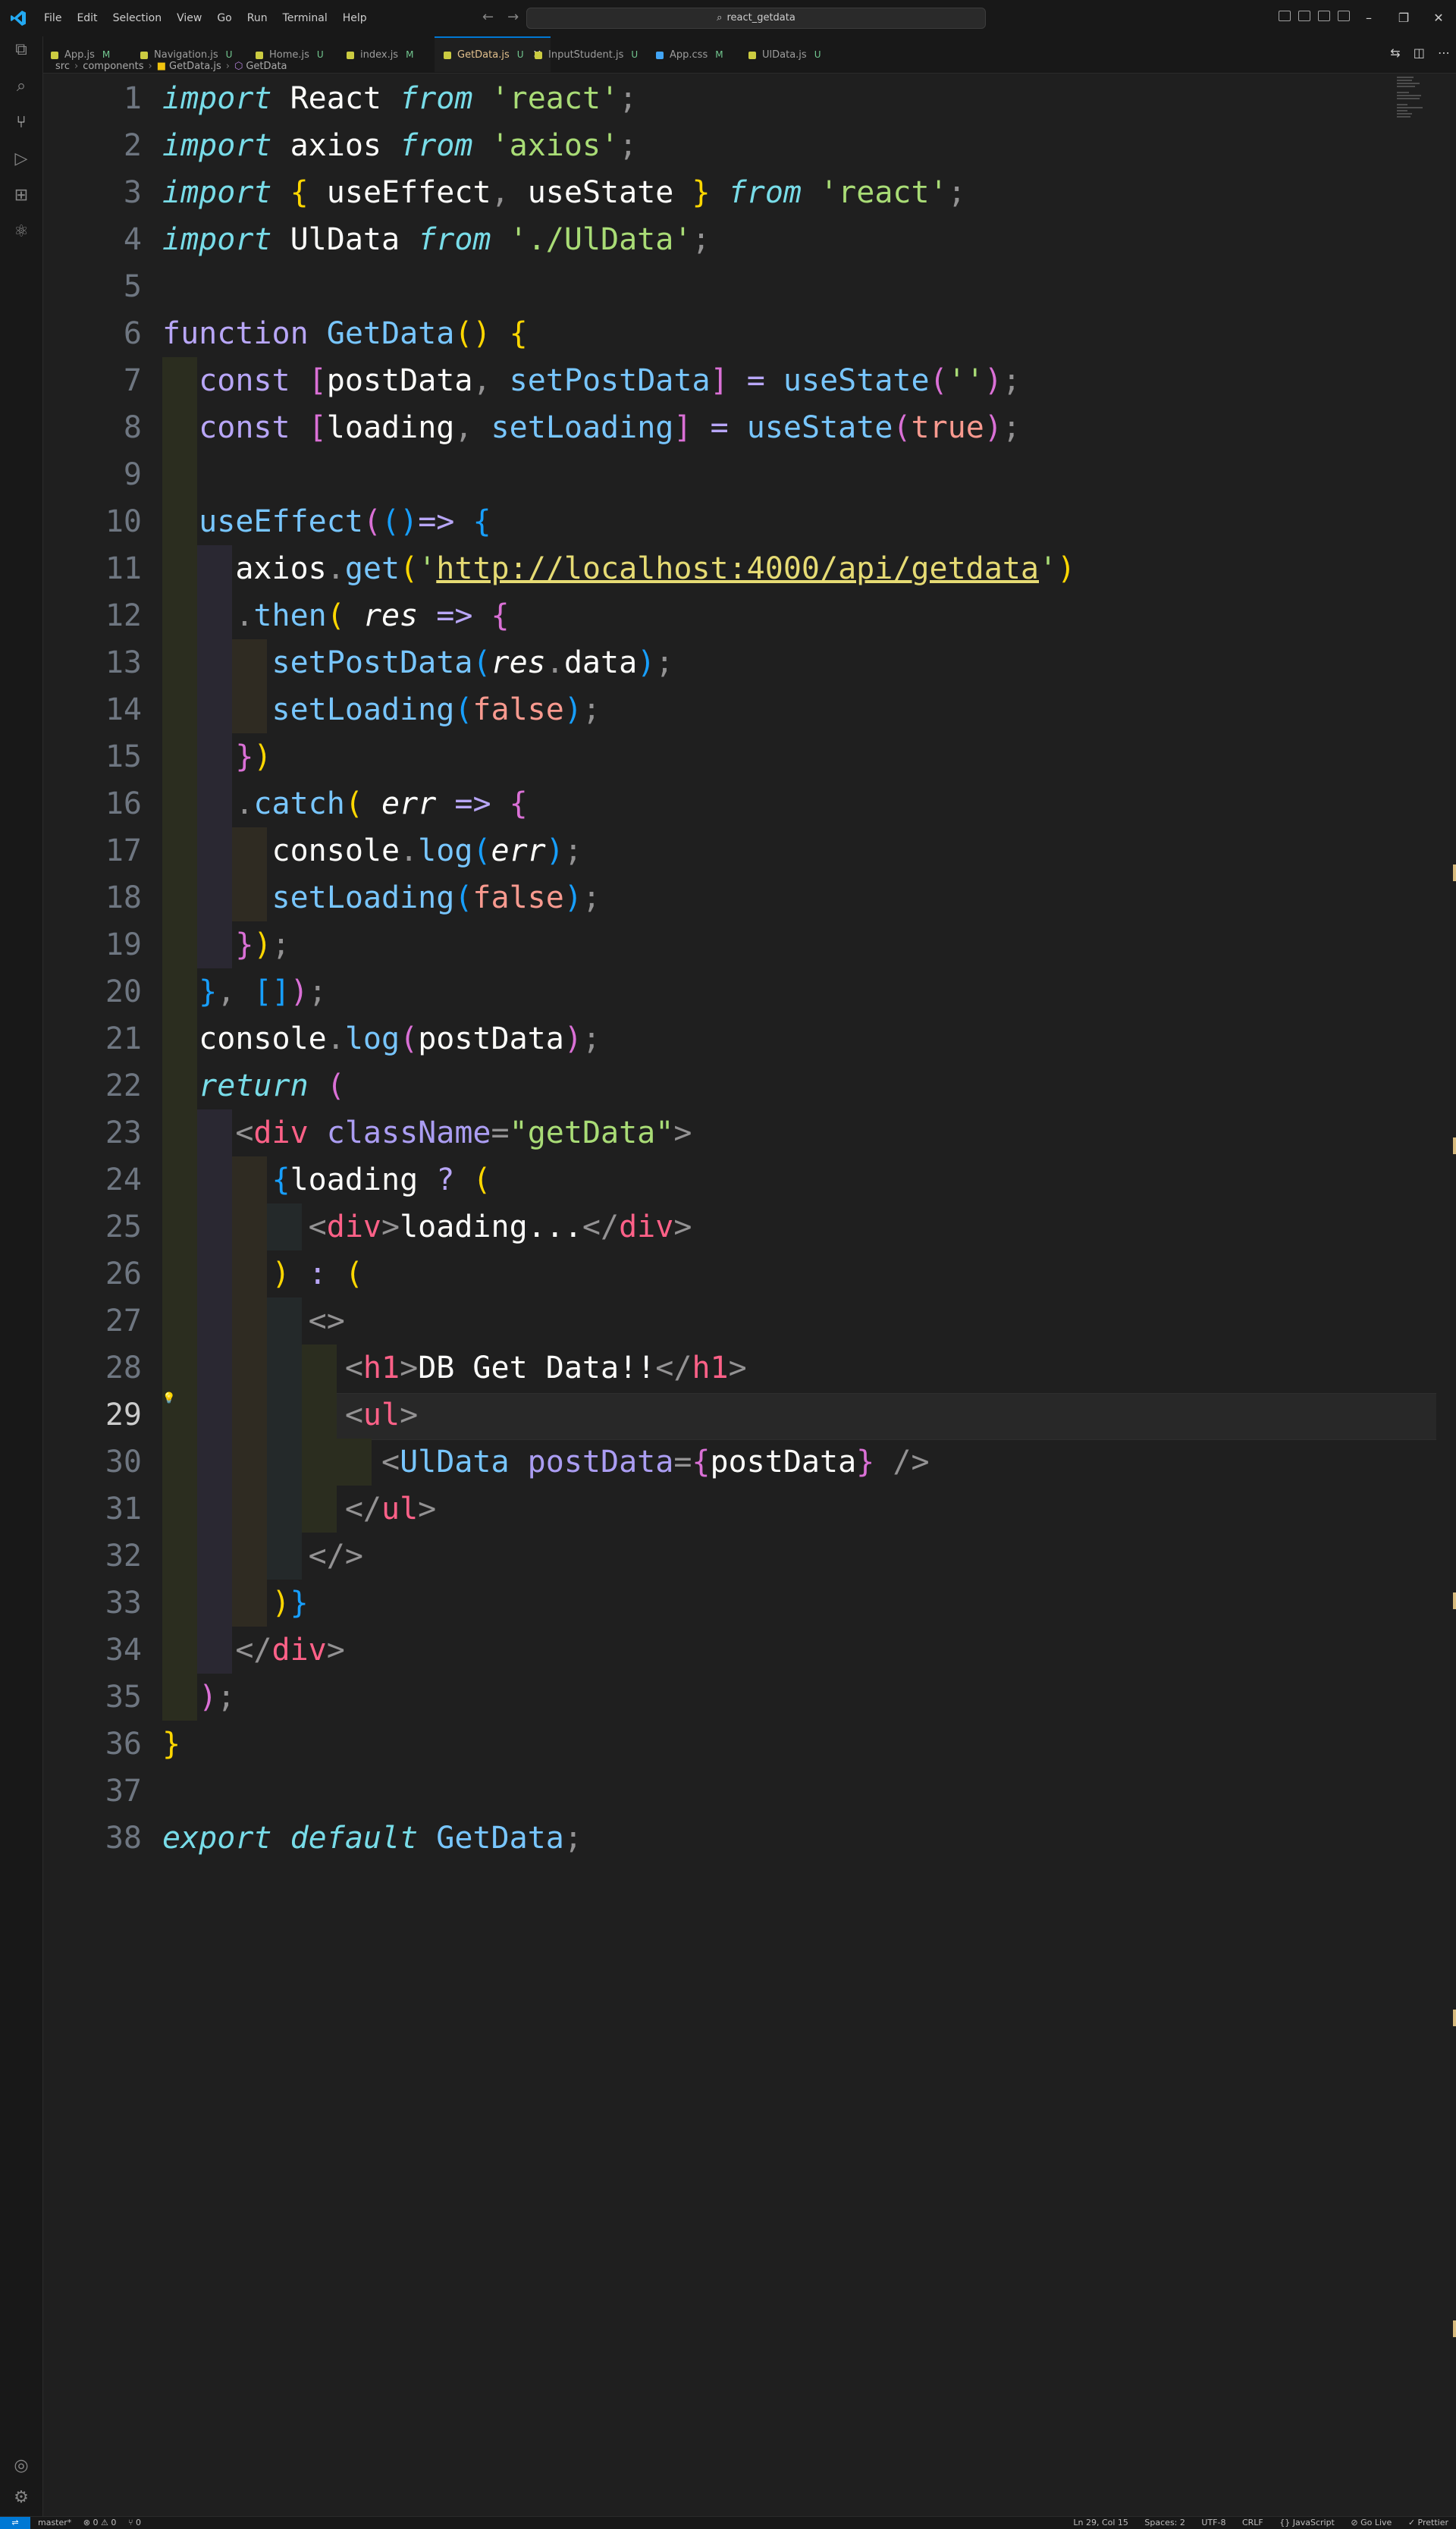  I want to click on menu-edit: Edit, so click(87, 18).